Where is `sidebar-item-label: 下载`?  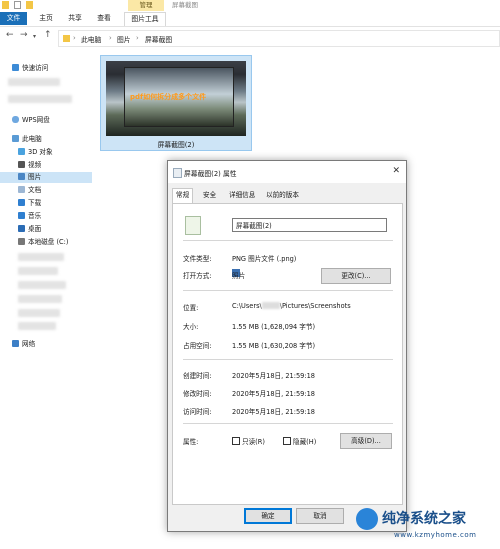
sidebar-item-label: 下载 is located at coordinates (35, 203).